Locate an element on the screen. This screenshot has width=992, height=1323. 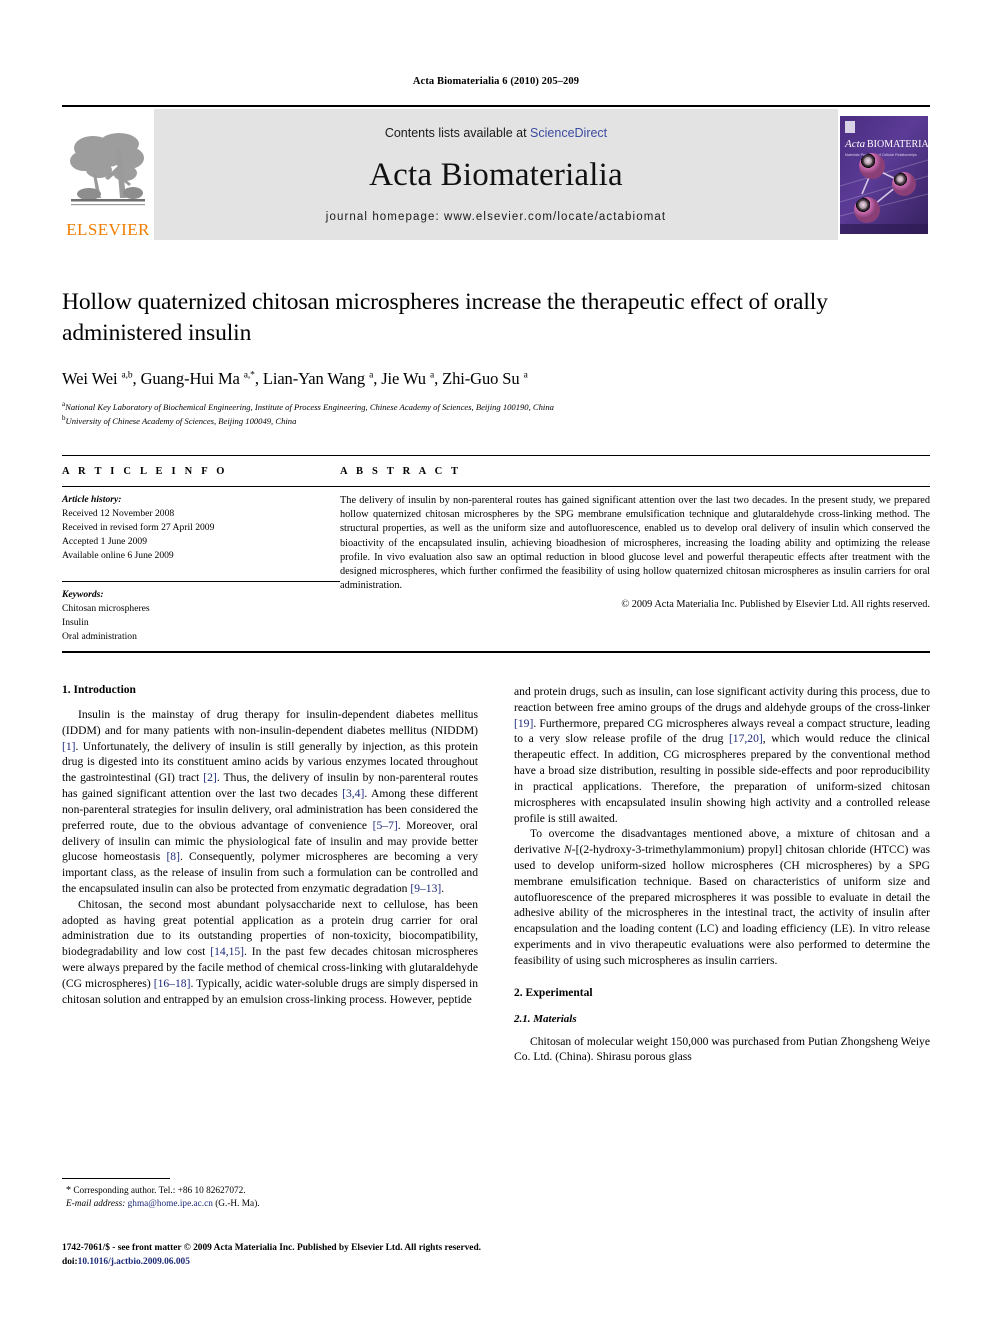
email-link: ghma@home.ipe.ac.cn is located at coordinates (170, 1204).